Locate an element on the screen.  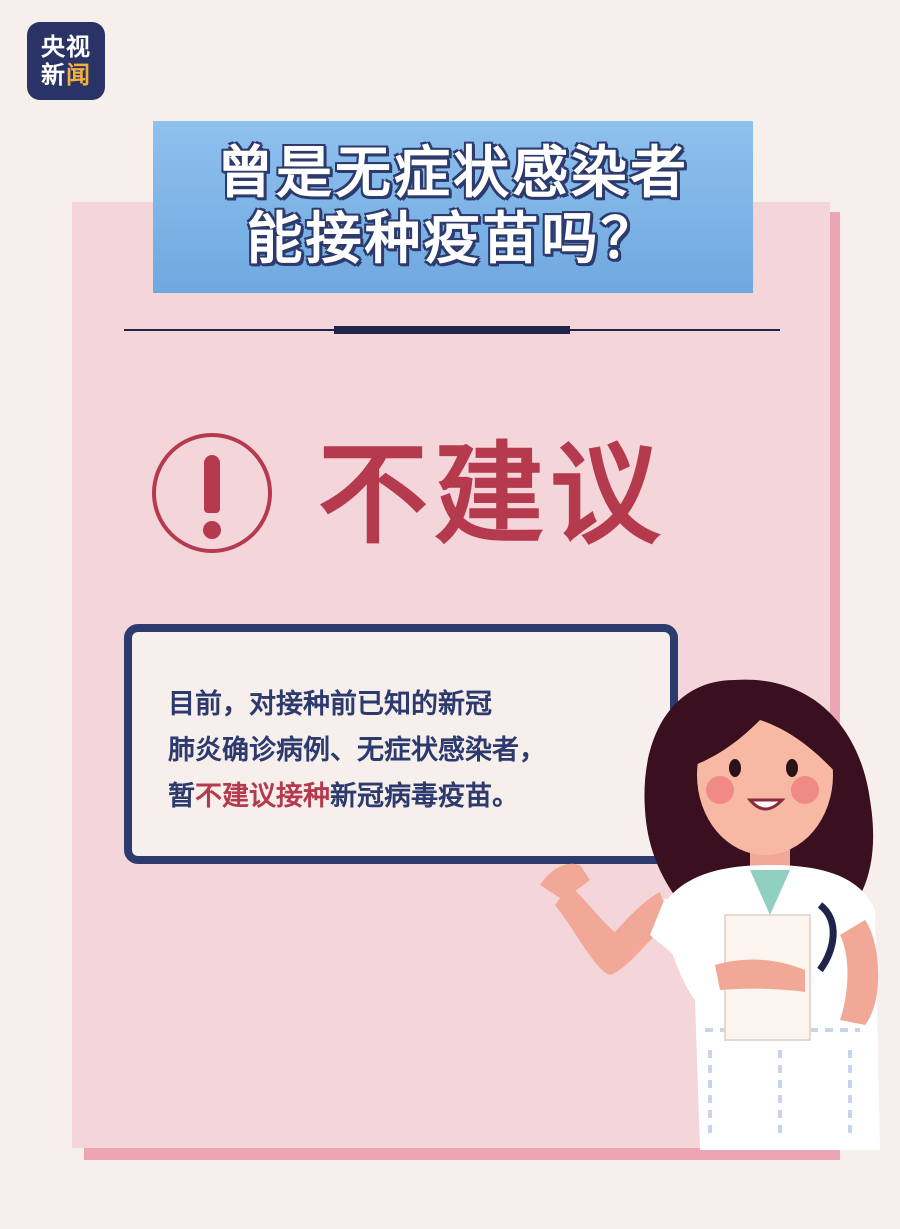
title-line-2: 能接种疫苗吗？ is located at coordinates (453, 239).